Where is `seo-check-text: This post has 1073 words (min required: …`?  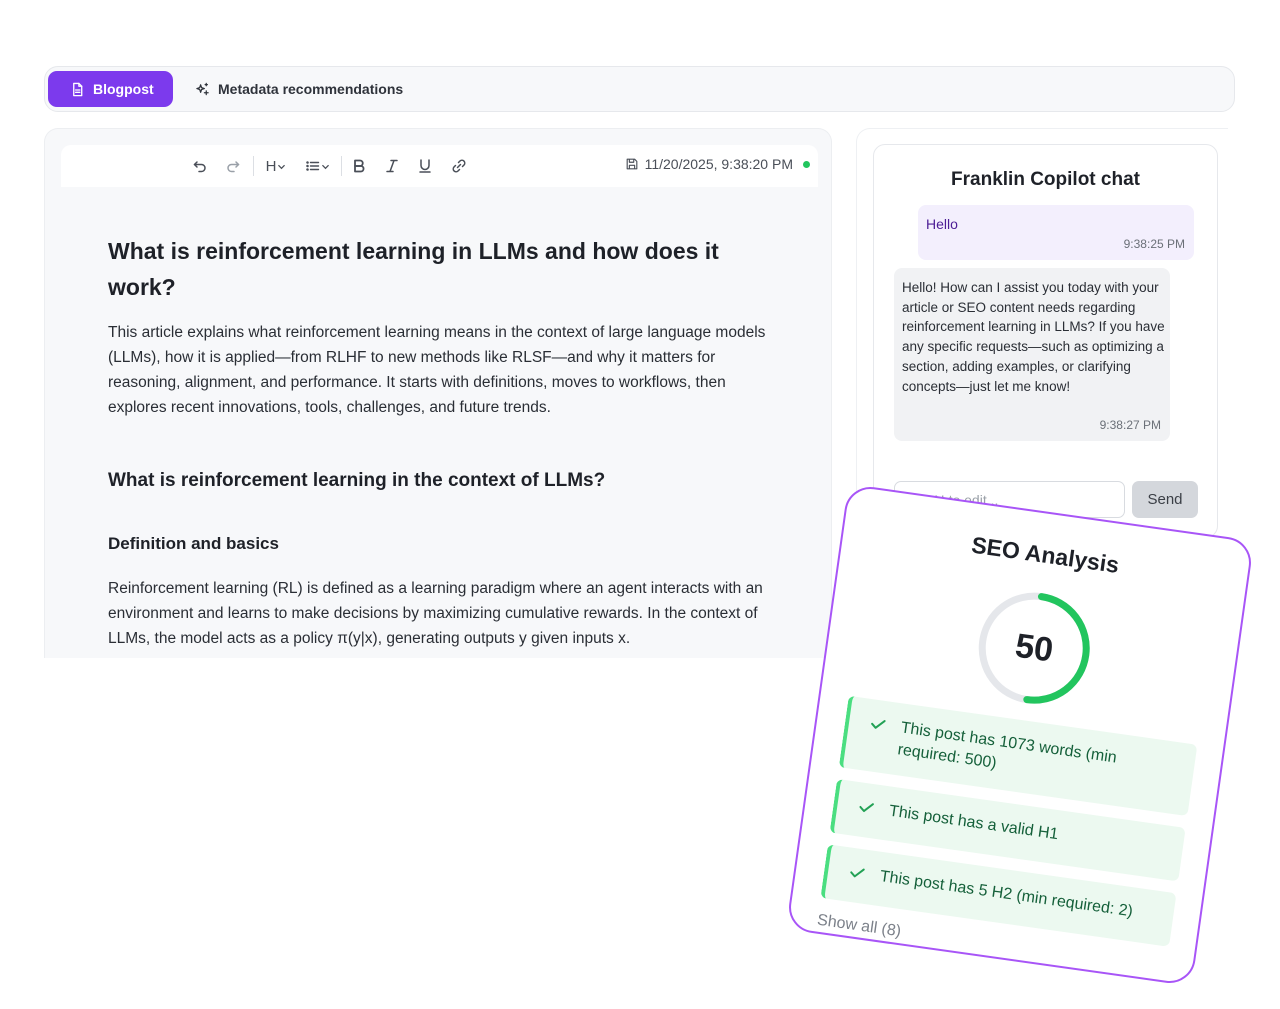 seo-check-text: This post has 1073 words (min required: … is located at coordinates (1007, 745).